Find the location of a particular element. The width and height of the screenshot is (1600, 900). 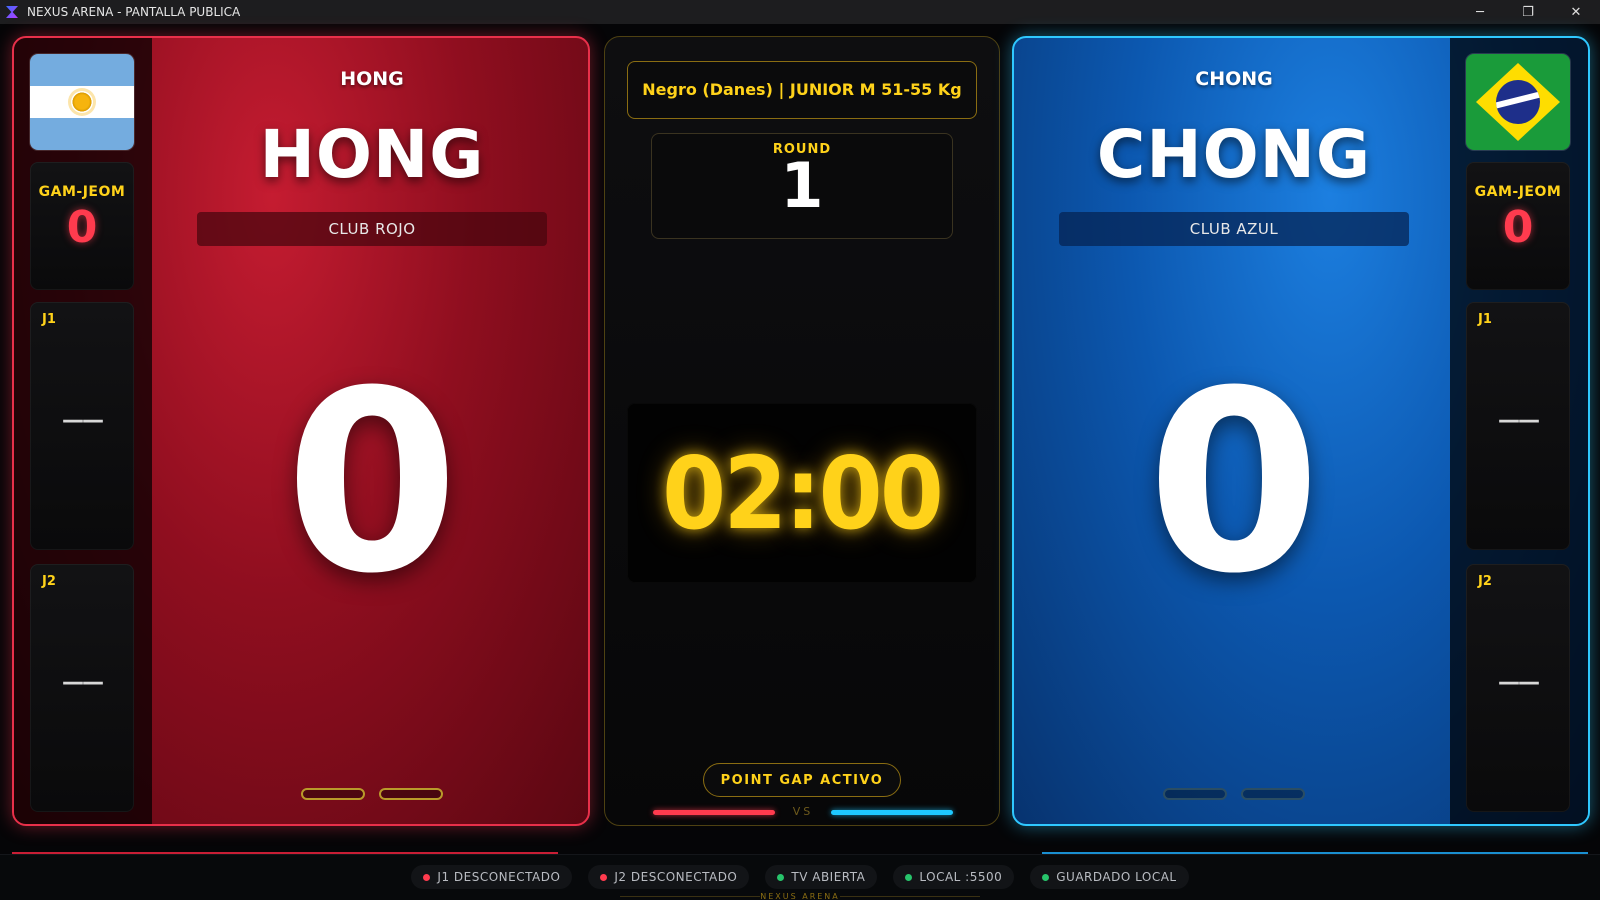

status-chip-saved: GUARDADO LOCAL is located at coordinates (1109, 877).